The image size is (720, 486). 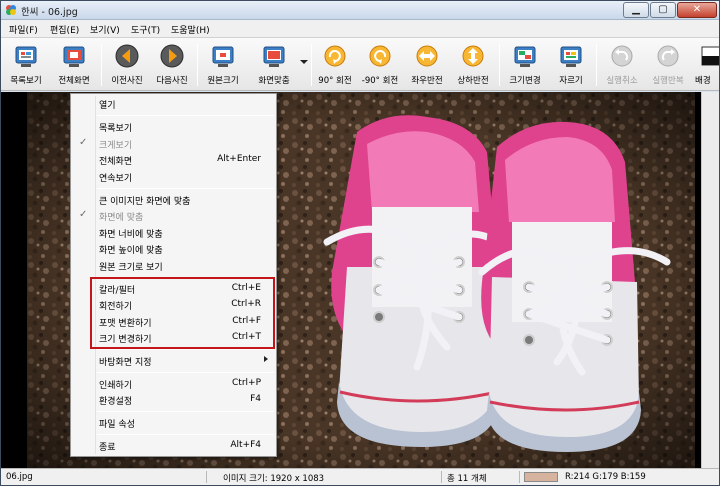 What do you see at coordinates (121, 218) in the screenshot?
I see `menu-item-label: 화면에 맞춤` at bounding box center [121, 218].